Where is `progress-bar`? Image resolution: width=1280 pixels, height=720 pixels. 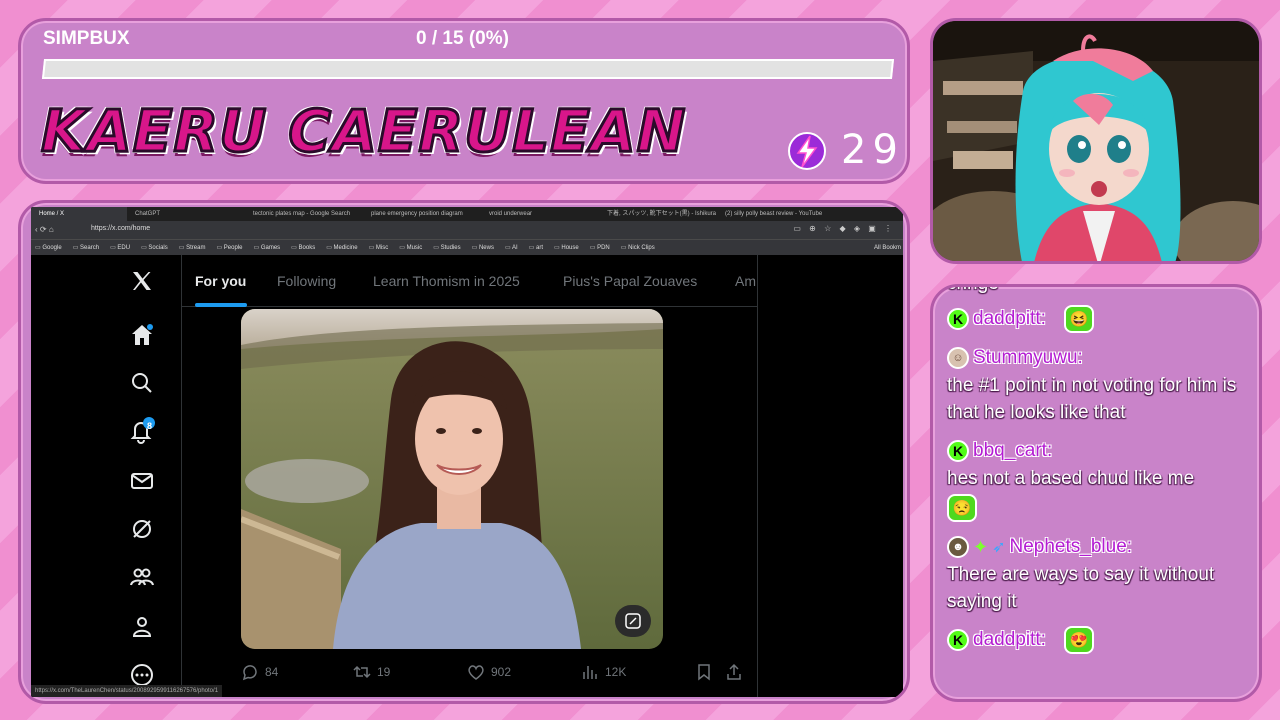 progress-bar is located at coordinates (468, 69).